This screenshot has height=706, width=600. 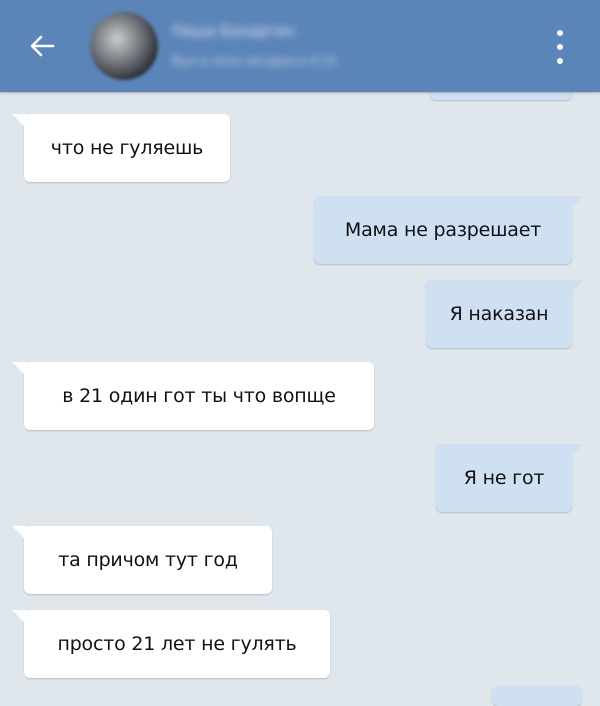 I want to click on message-text: Я не гот, so click(x=504, y=478).